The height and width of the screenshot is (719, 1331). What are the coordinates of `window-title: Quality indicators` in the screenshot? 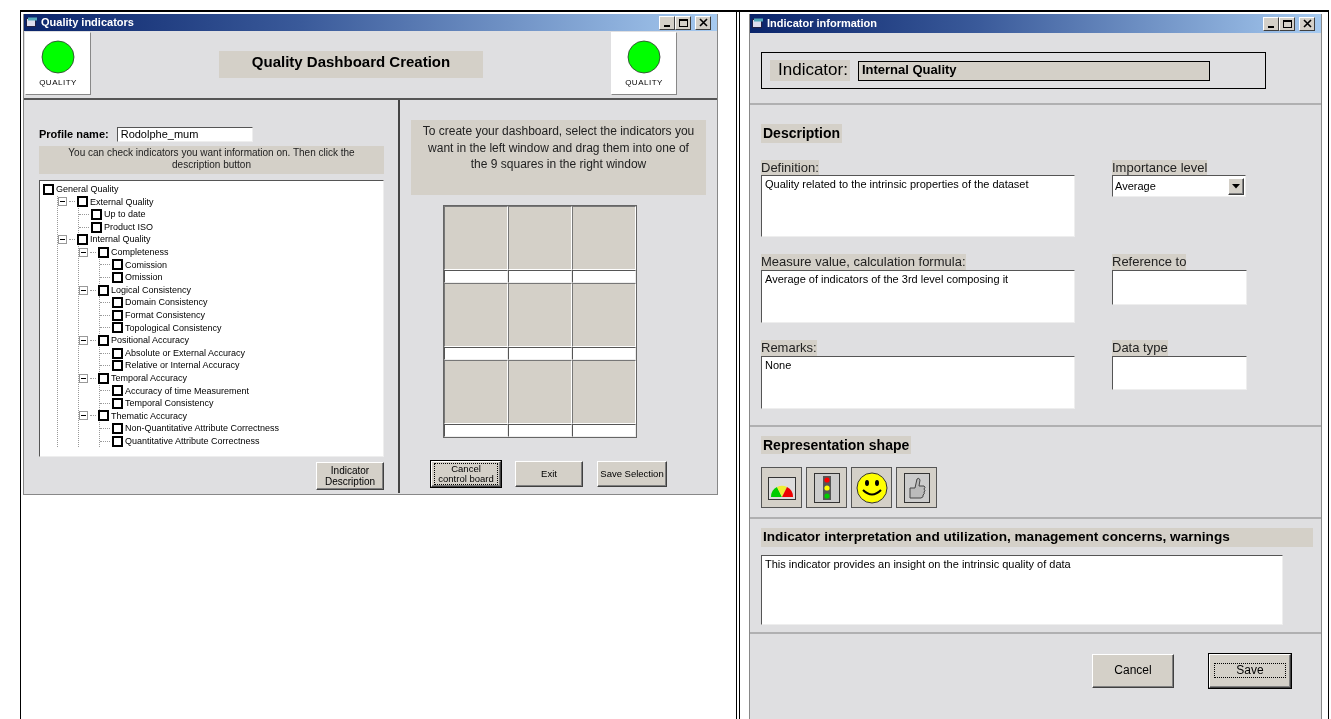 It's located at (88, 22).